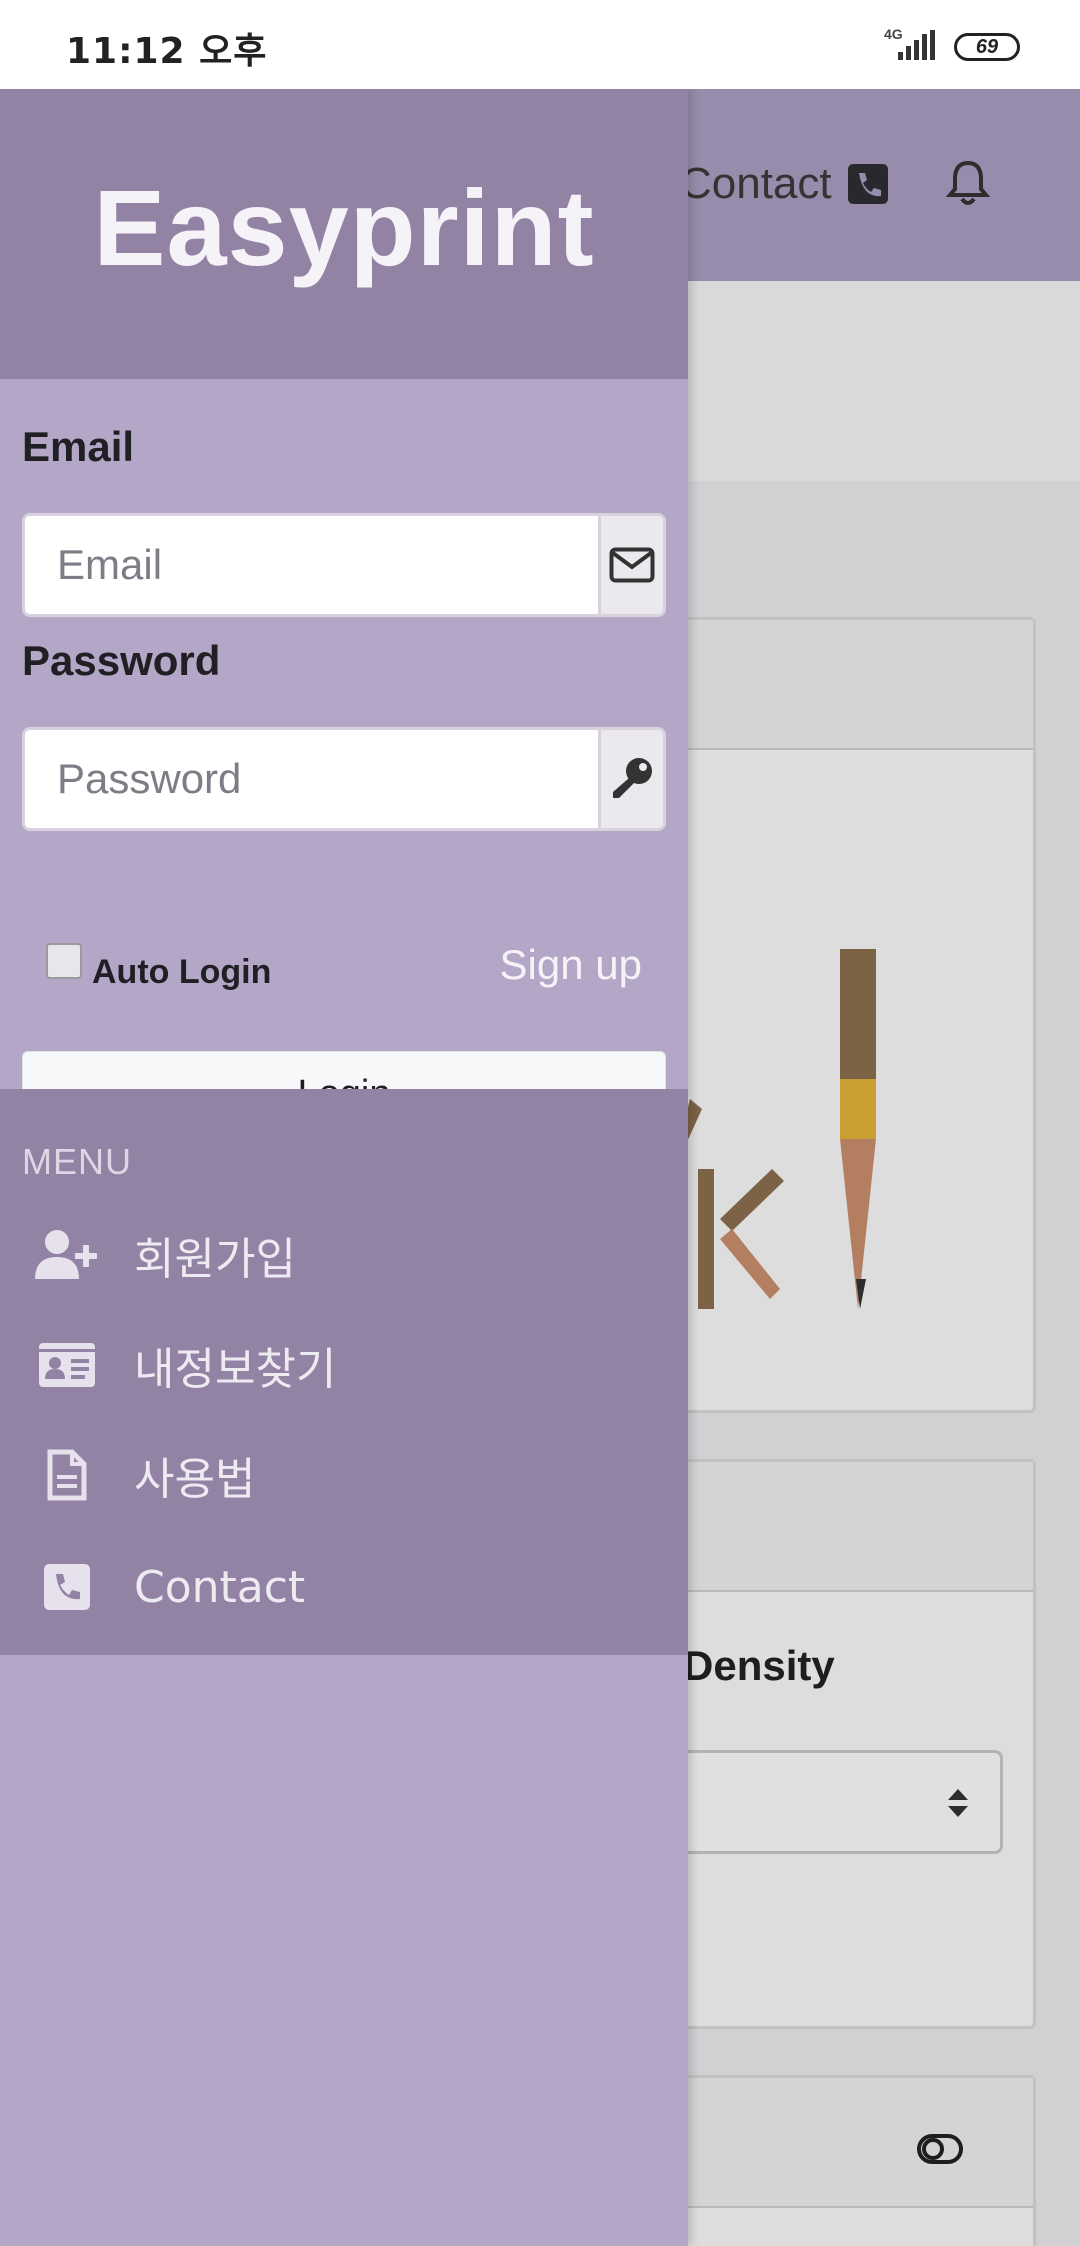 Image resolution: width=1080 pixels, height=2246 pixels. Describe the element at coordinates (215, 1259) in the screenshot. I see `menu-item-label: 회원가입` at that location.